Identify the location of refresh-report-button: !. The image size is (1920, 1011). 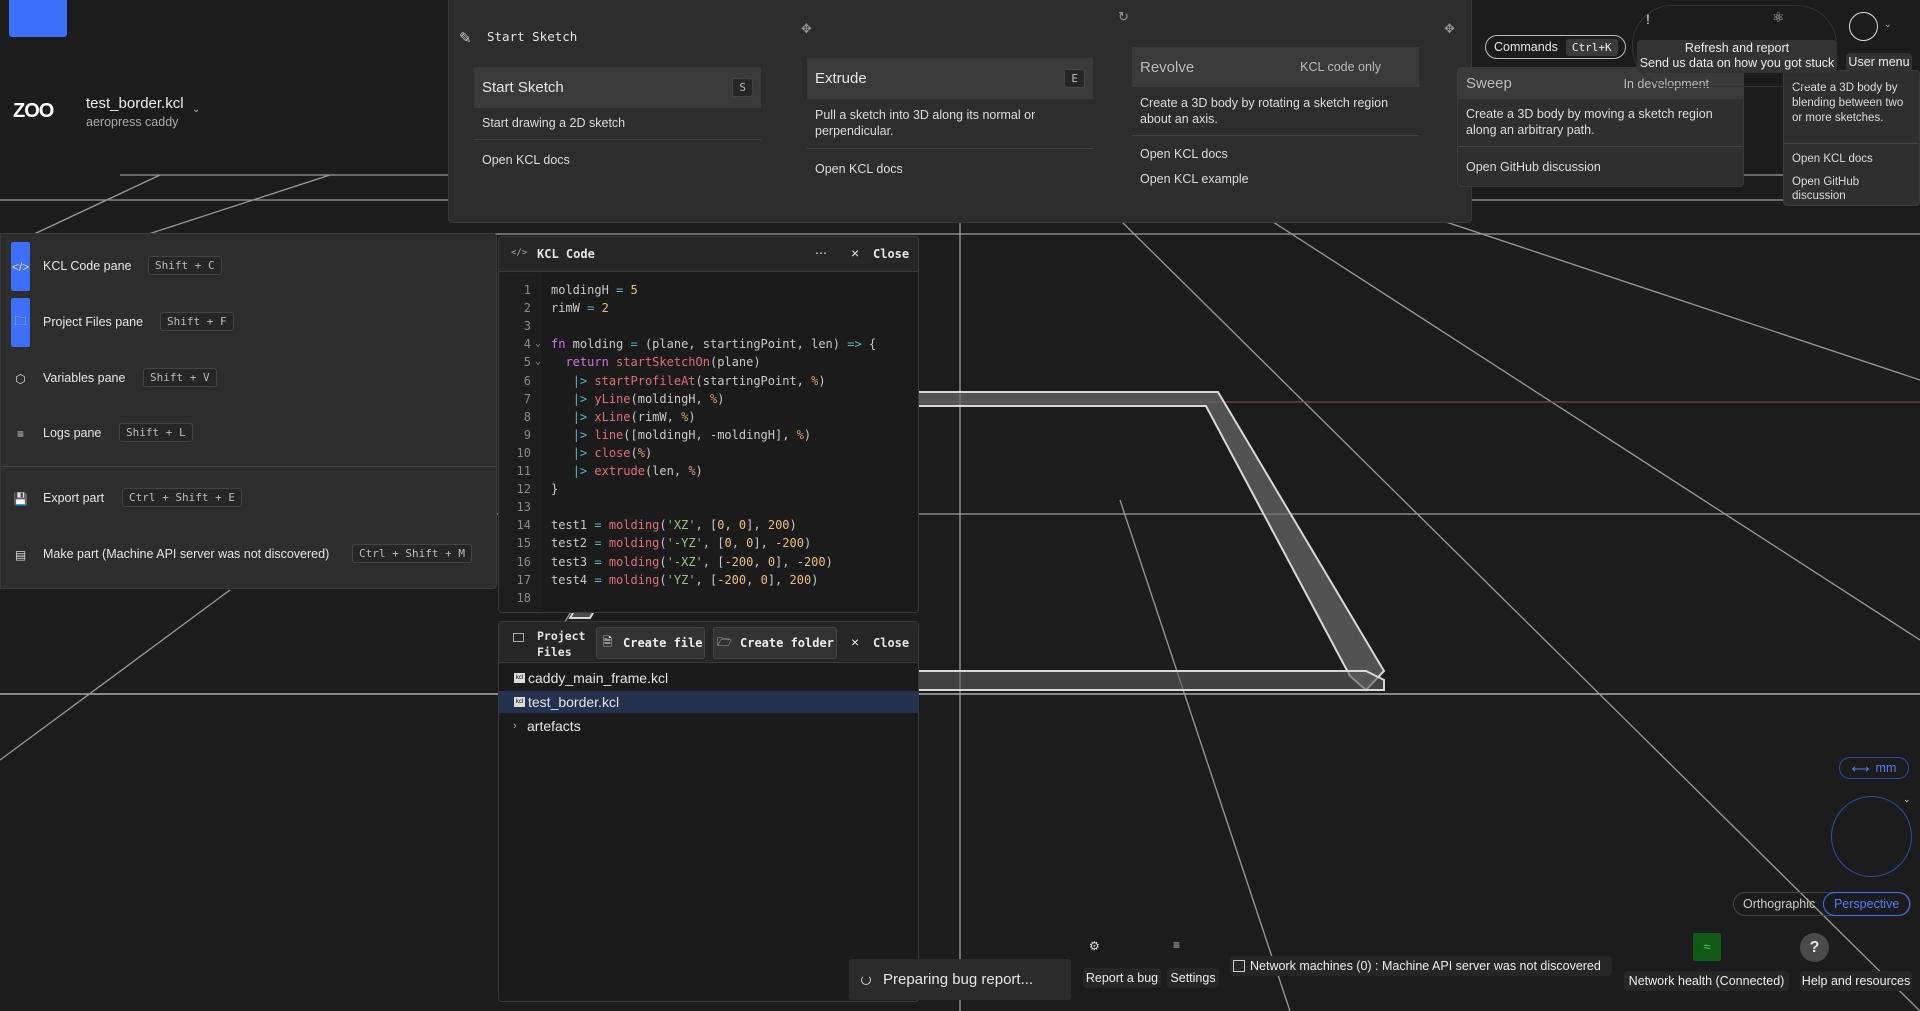
(1648, 19).